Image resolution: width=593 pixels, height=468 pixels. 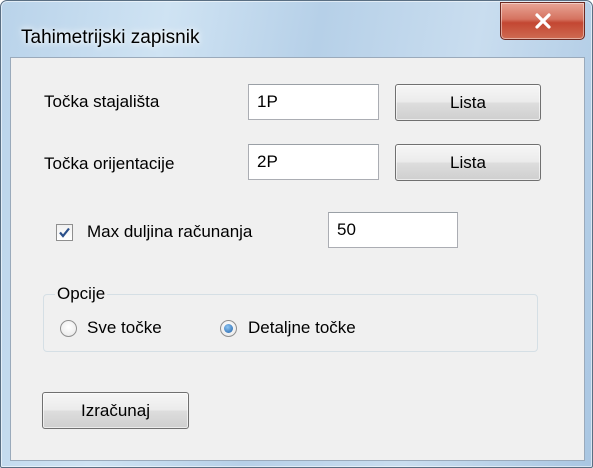 What do you see at coordinates (393, 230) in the screenshot?
I see `max-length-input` at bounding box center [393, 230].